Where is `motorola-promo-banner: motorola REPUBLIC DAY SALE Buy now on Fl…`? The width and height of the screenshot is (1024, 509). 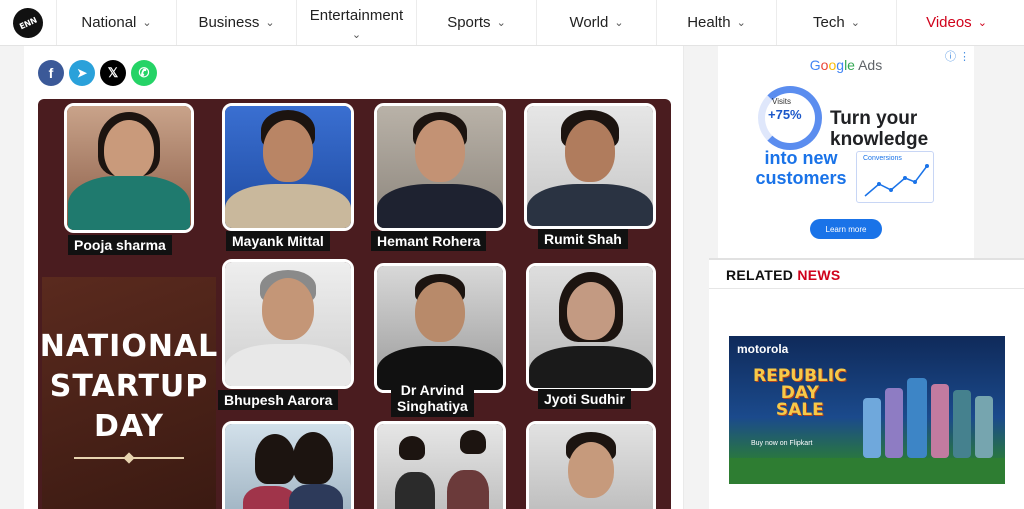
motorola-promo-banner: motorola REPUBLIC DAY SALE Buy now on Fl… is located at coordinates (867, 410).